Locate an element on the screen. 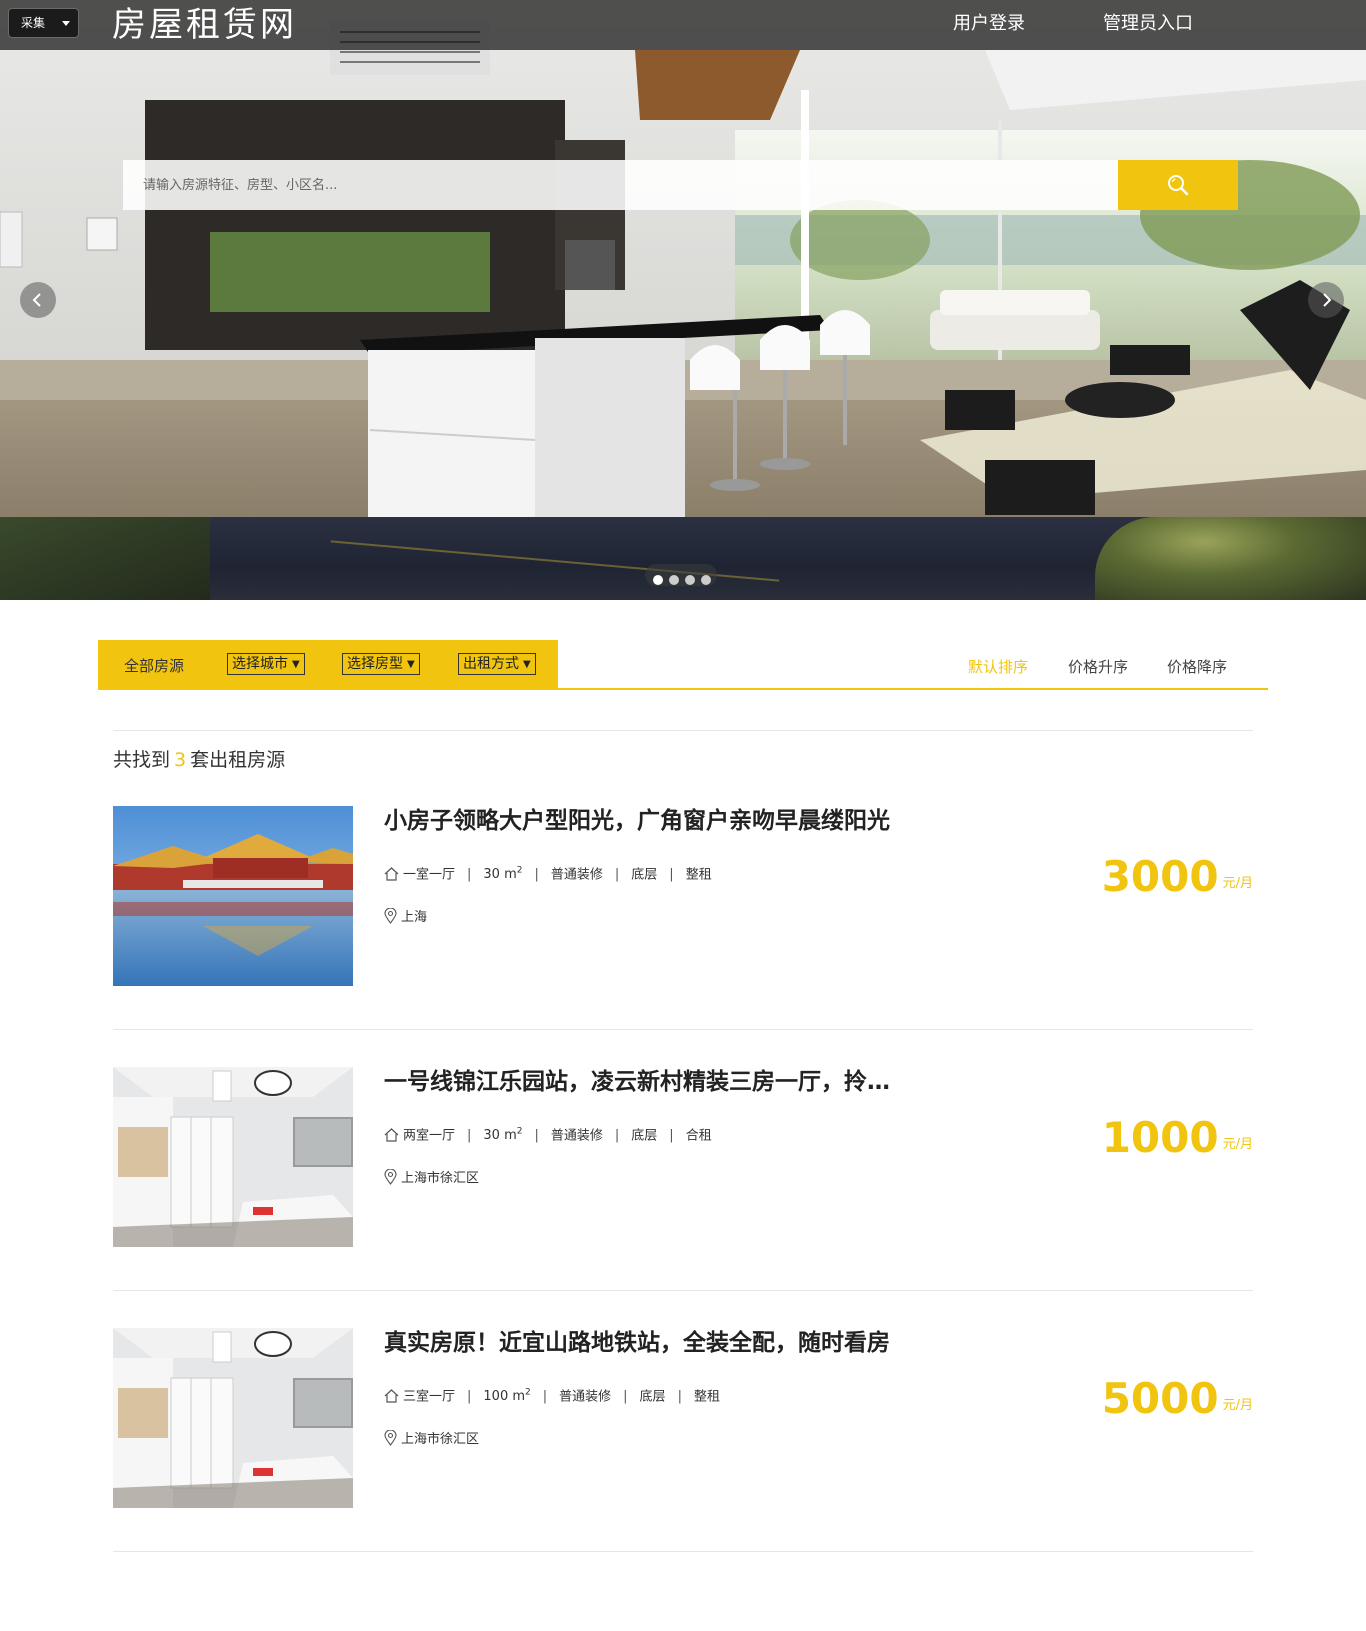  sort-price-desc-link: 价格降序 is located at coordinates (1197, 666).